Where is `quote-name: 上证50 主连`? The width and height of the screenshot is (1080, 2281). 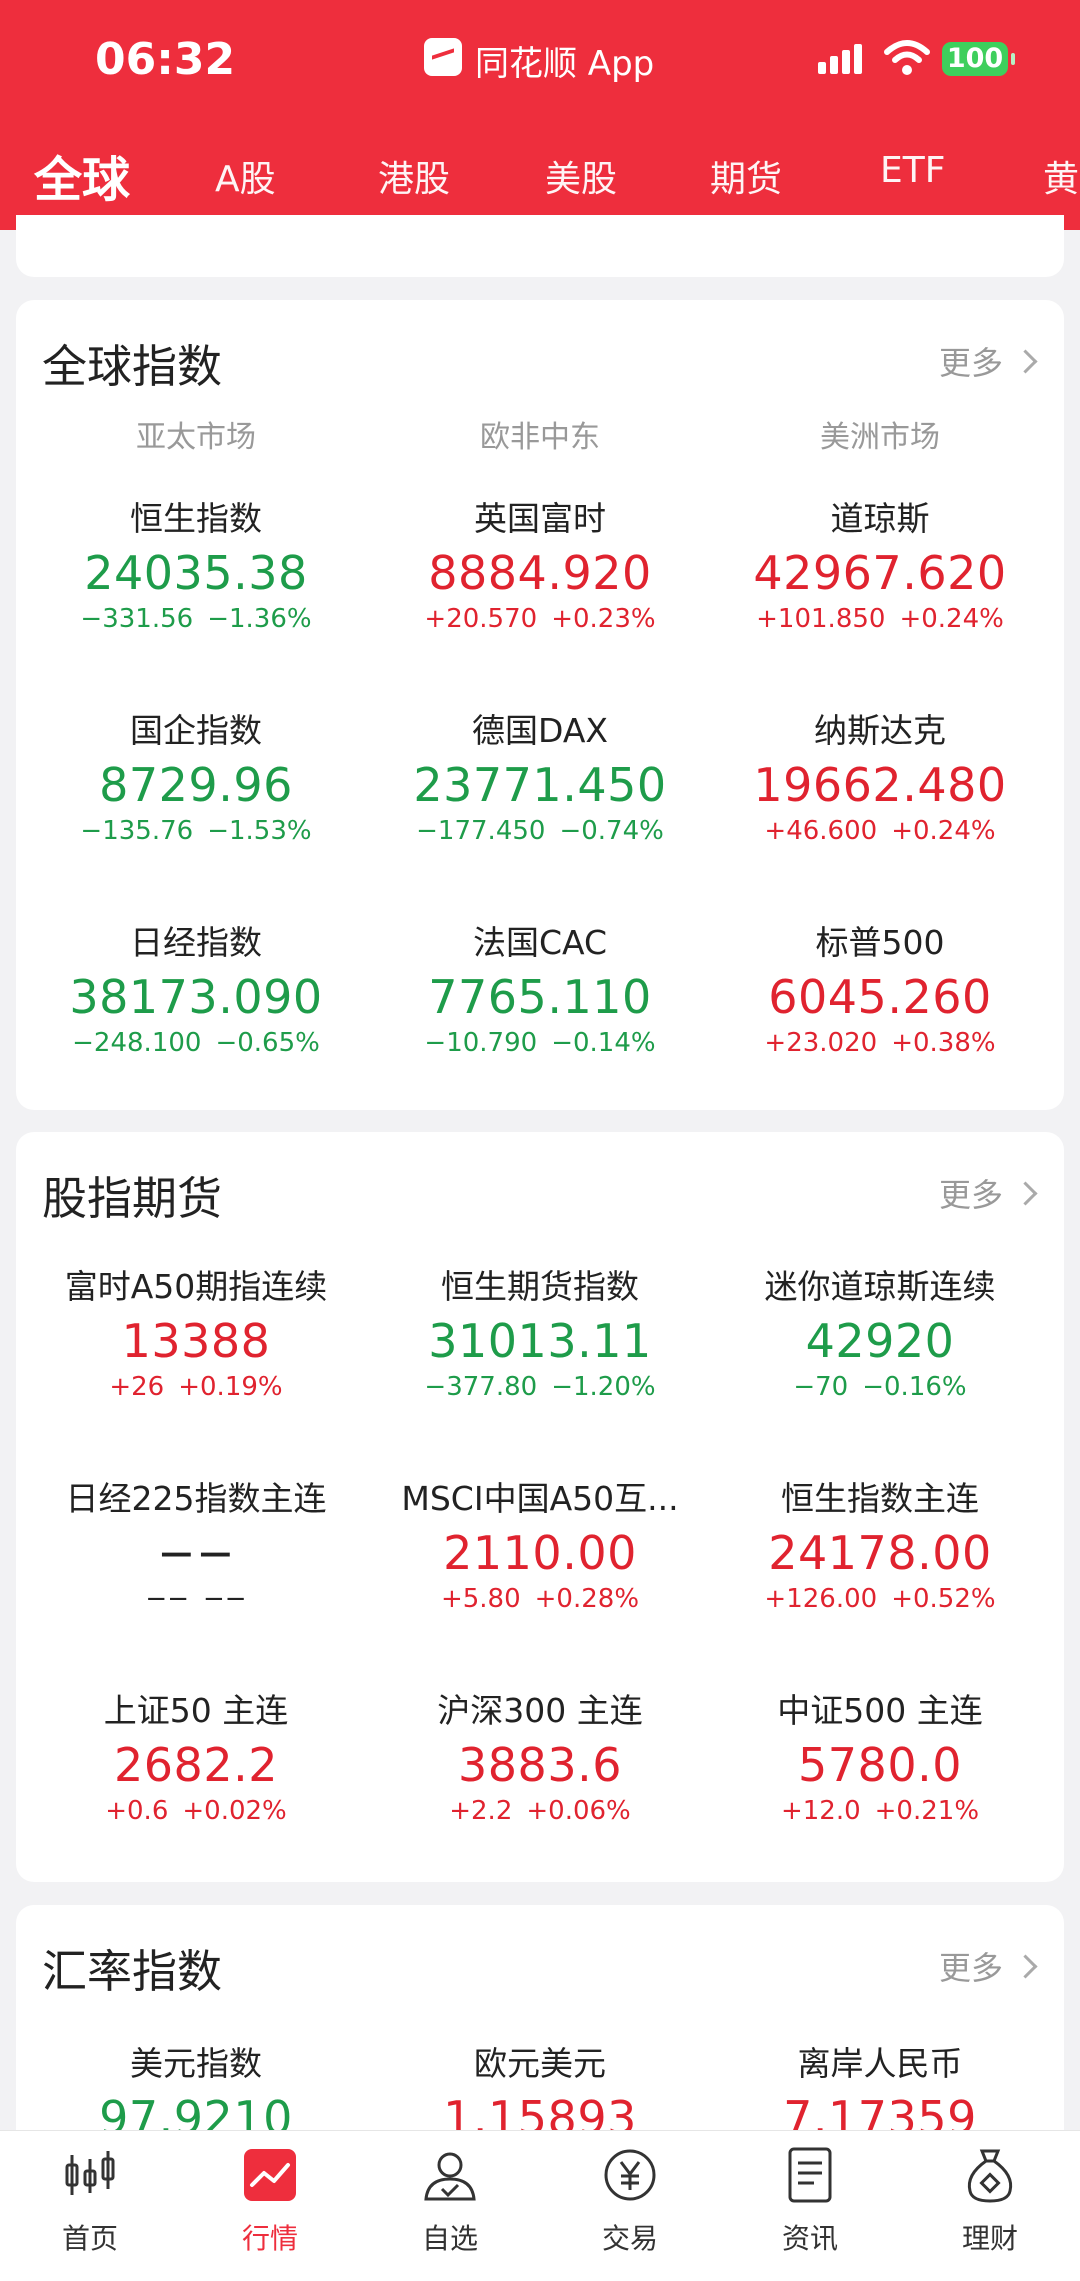
quote-name: 上证50 主连 is located at coordinates (196, 1710).